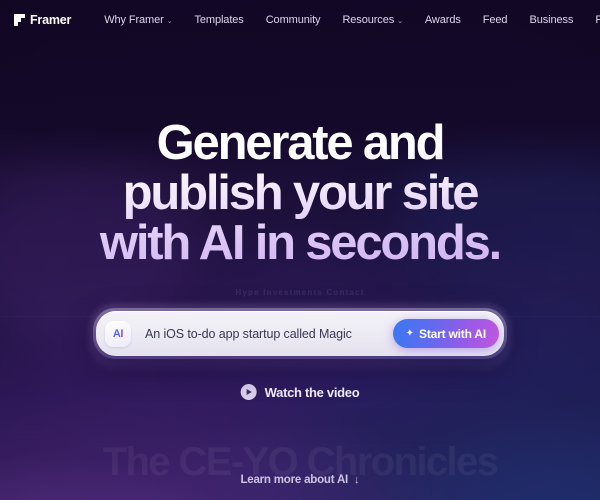 The width and height of the screenshot is (600, 500). I want to click on learn-more-label: Learn more about AI, so click(294, 480).